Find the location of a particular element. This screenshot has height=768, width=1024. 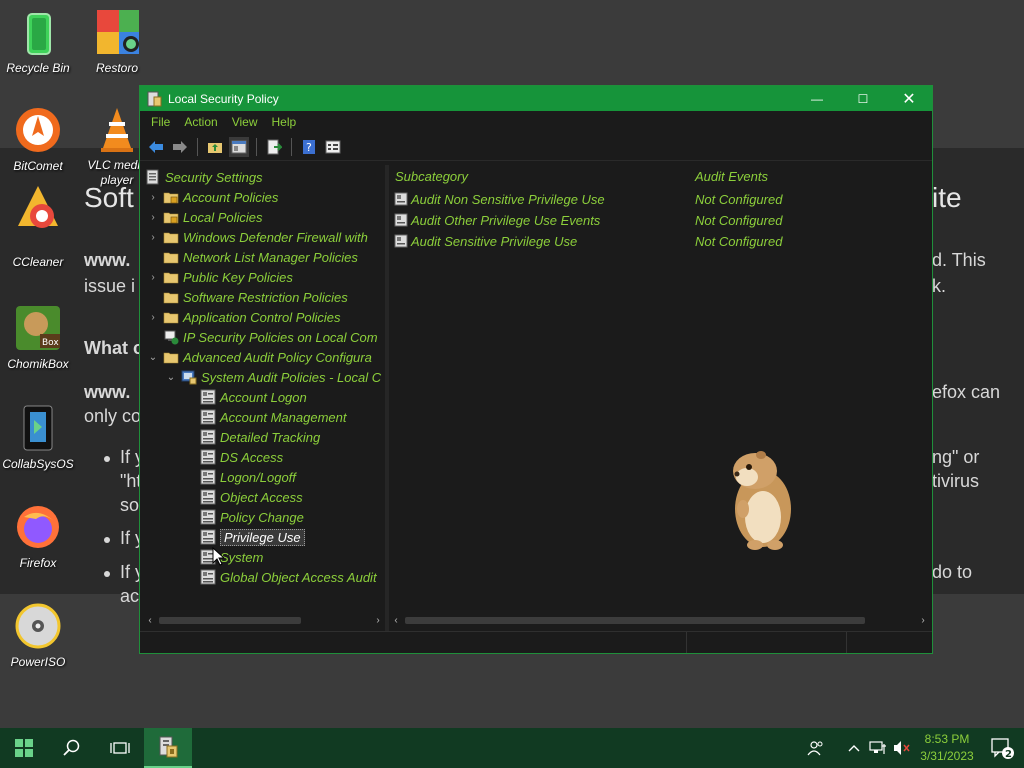

desktop-icon-label: Firefox is located at coordinates (38, 563).